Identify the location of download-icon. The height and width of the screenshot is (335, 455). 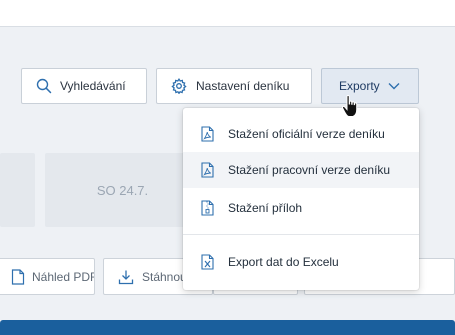
(126, 277).